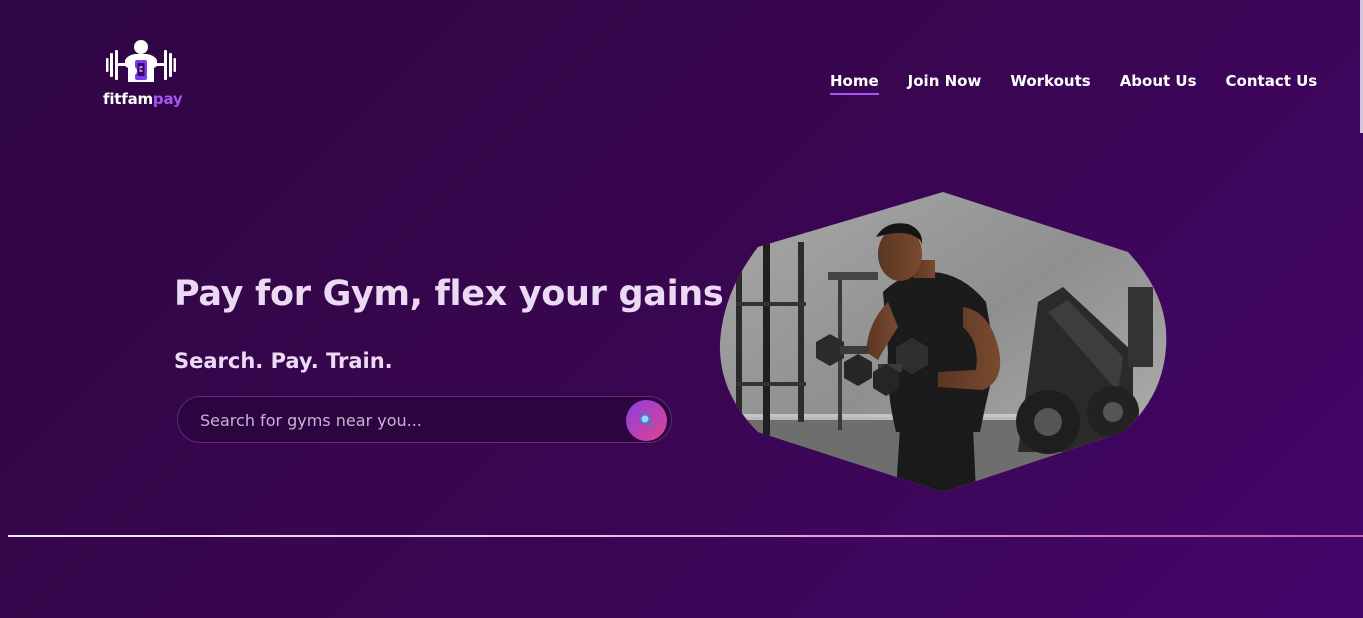 The image size is (1363, 618). Describe the element at coordinates (1158, 83) in the screenshot. I see `nav-item-about-us: About Us` at that location.